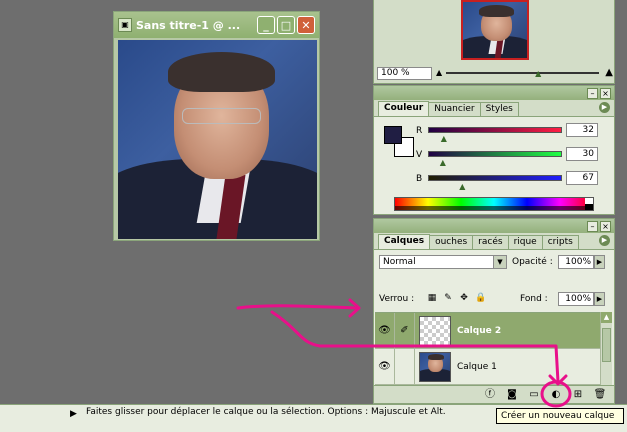 This screenshot has height=432, width=627. Describe the element at coordinates (578, 395) in the screenshot. I see `new-layer-icon: ⊞` at that location.